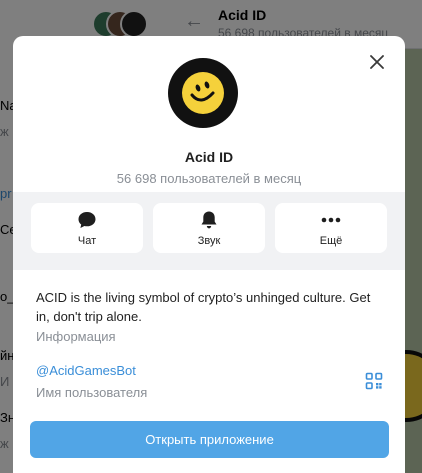 The width and height of the screenshot is (422, 473). I want to click on chat-button-label: Чат, so click(87, 240).